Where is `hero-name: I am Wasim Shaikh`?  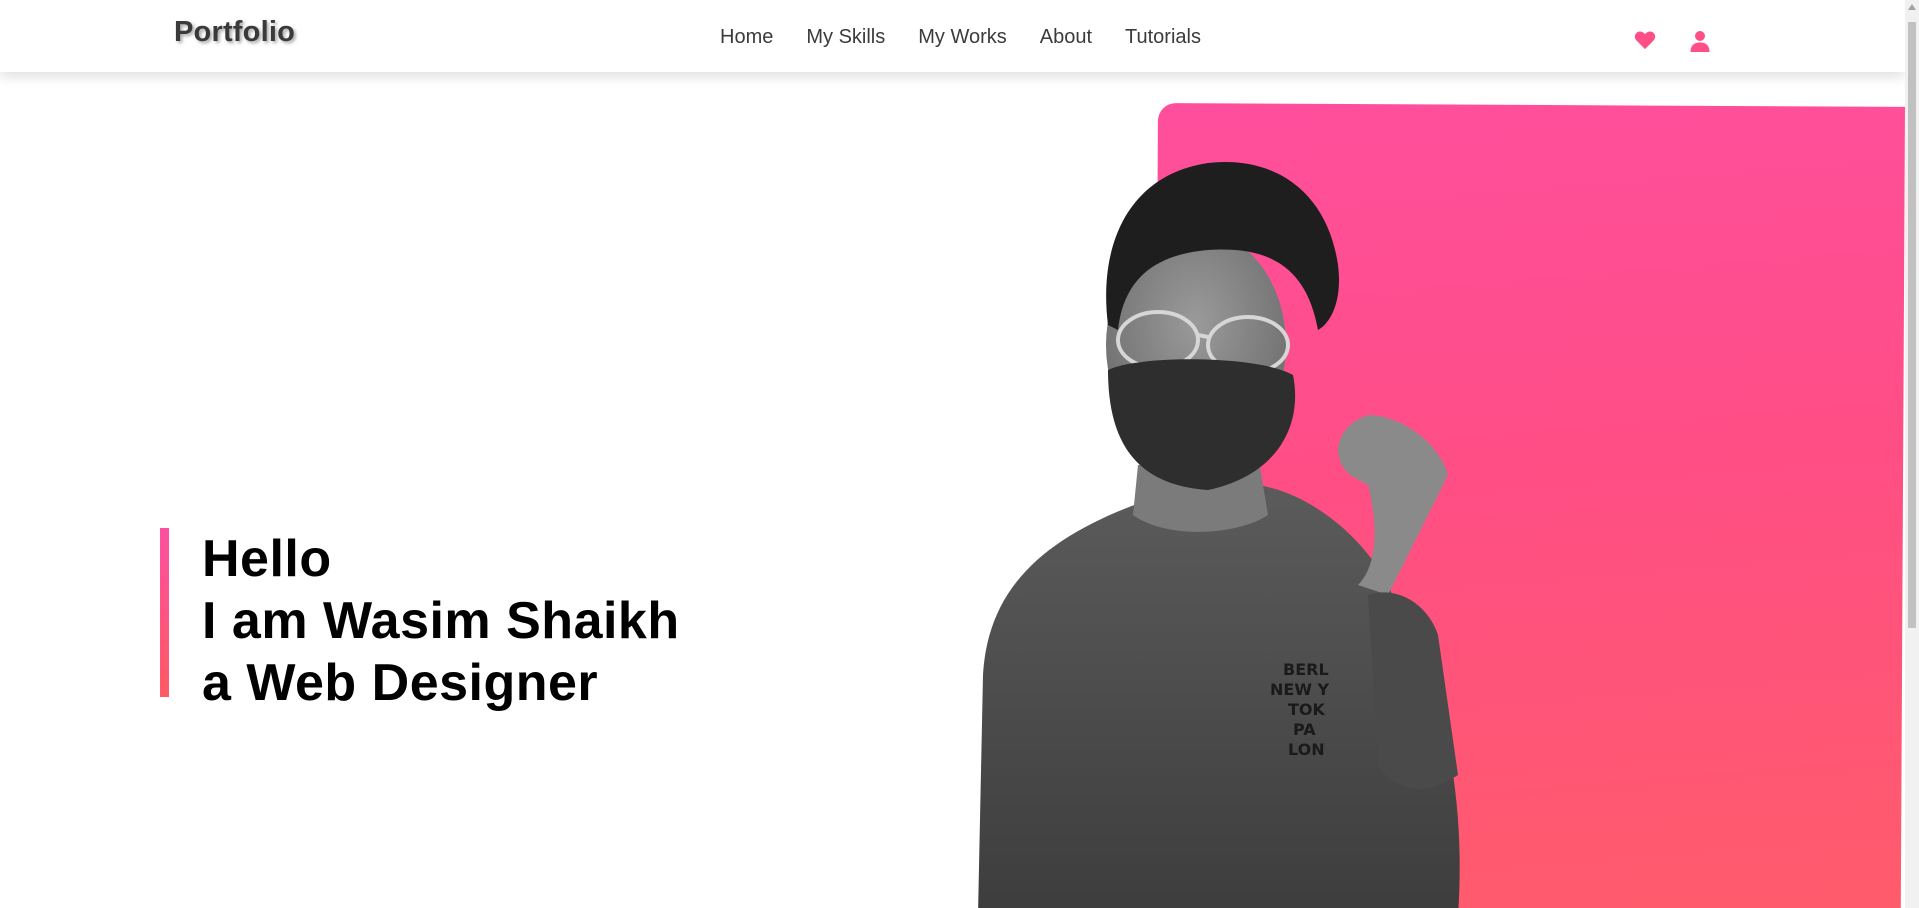
hero-name: I am Wasim Shaikh is located at coordinates (441, 621).